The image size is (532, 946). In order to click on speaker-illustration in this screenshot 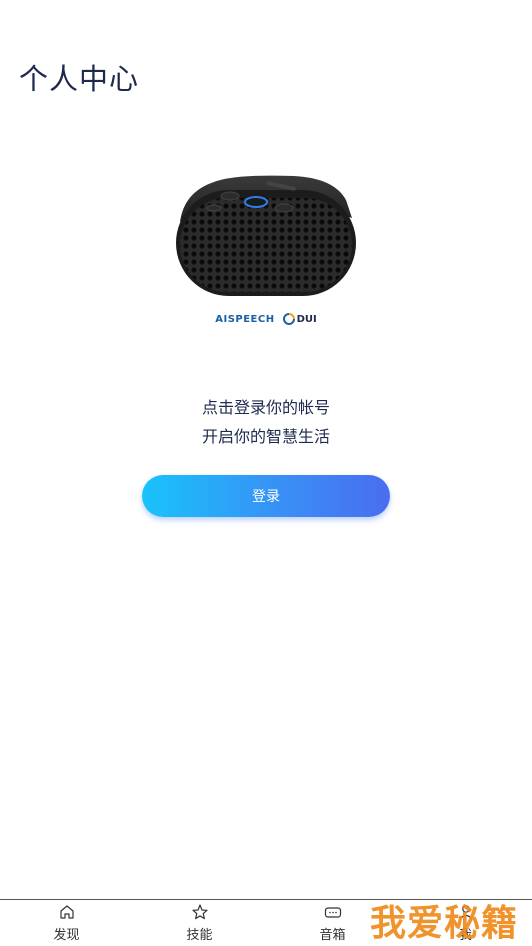, I will do `click(267, 235)`.